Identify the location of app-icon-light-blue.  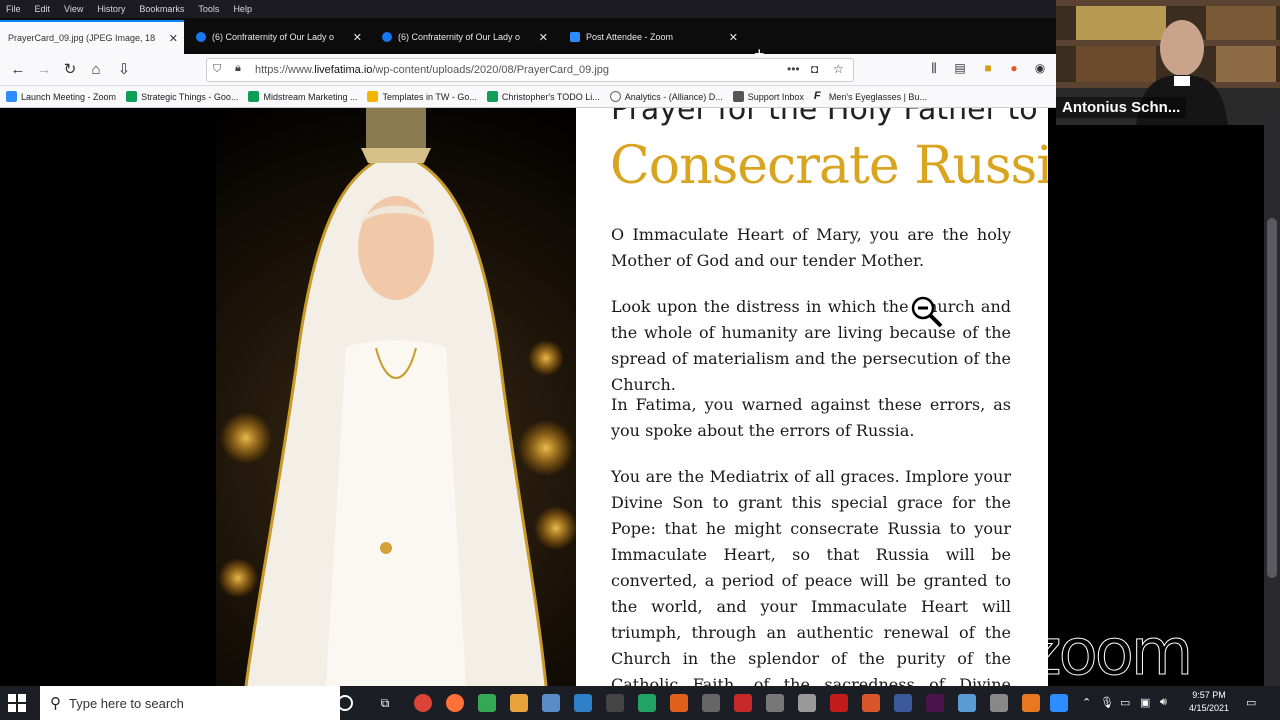
(967, 703).